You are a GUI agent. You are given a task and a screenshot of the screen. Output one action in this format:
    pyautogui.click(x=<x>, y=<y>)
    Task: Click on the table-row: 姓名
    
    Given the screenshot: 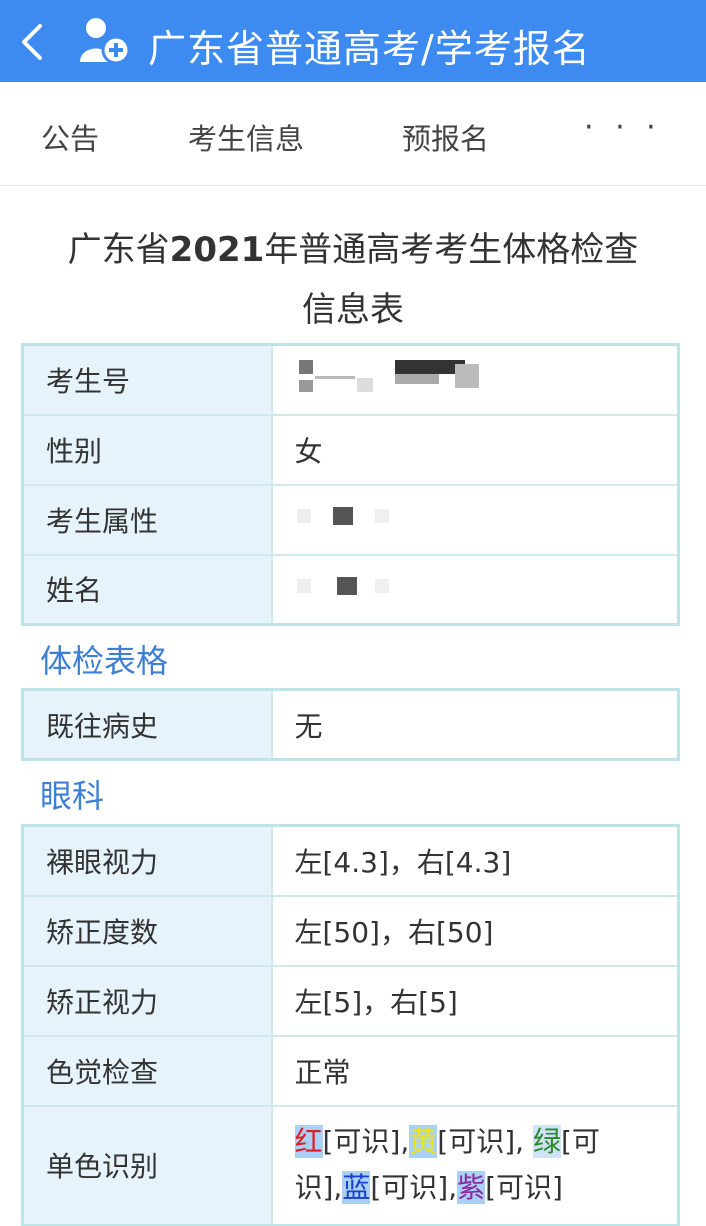 What is the action you would take?
    pyautogui.click(x=350, y=589)
    